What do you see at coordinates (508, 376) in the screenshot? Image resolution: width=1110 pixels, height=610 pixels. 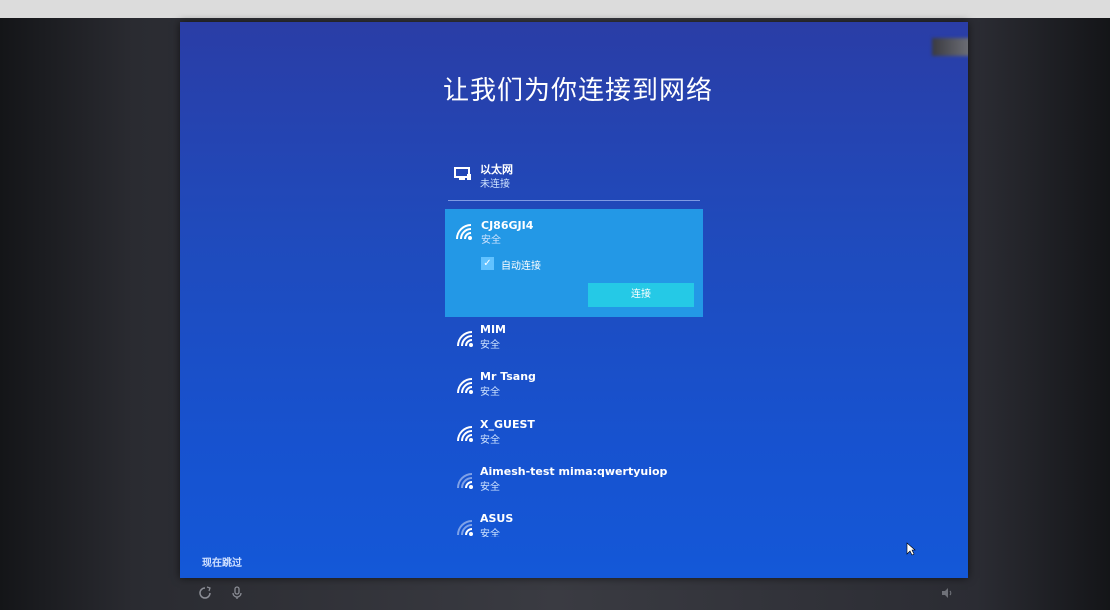 I see `network-name: Mr Tsang` at bounding box center [508, 376].